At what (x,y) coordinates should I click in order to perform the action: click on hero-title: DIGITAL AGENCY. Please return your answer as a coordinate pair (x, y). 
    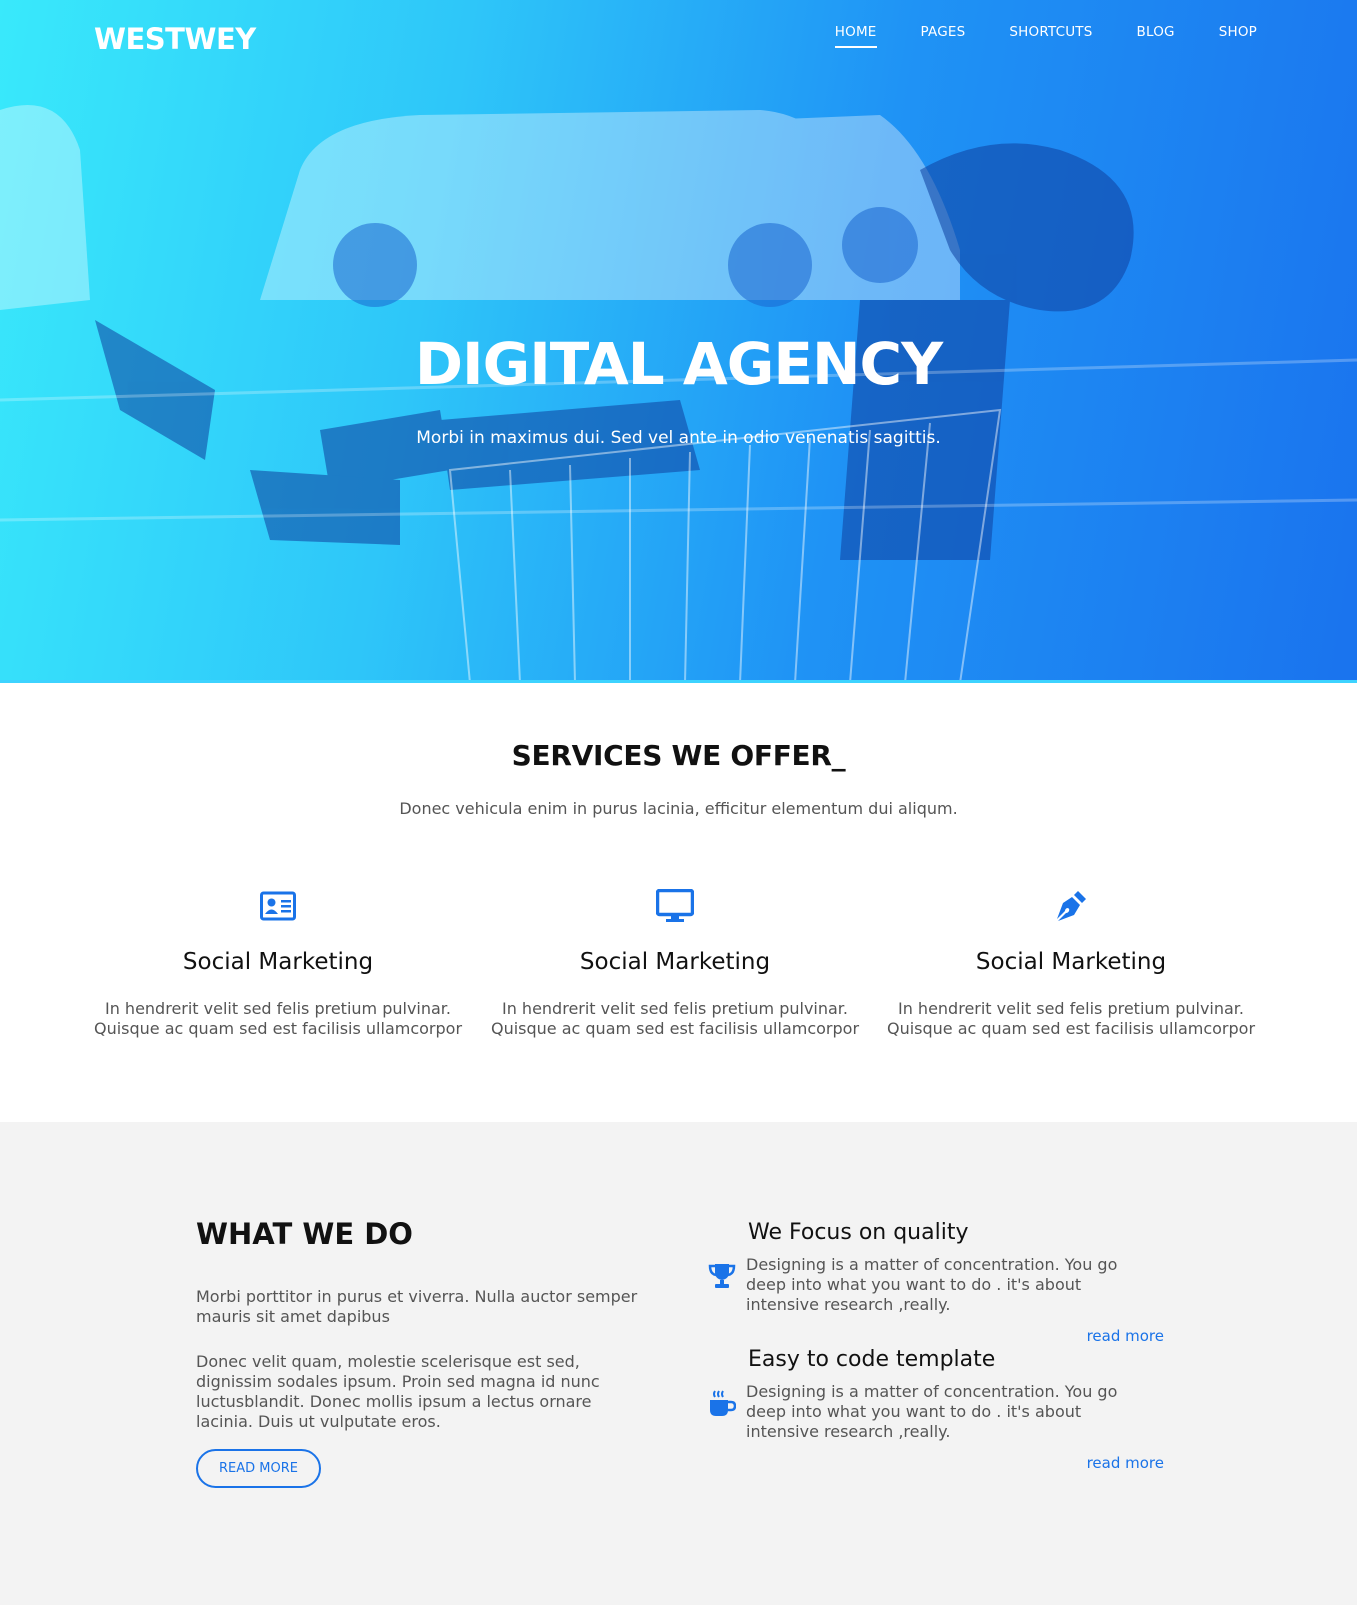
    Looking at the image, I should click on (678, 364).